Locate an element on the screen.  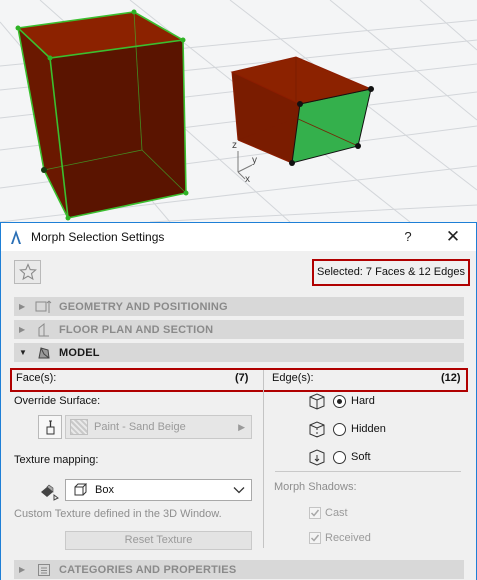
axis-x-label: x is located at coordinates (247, 179).